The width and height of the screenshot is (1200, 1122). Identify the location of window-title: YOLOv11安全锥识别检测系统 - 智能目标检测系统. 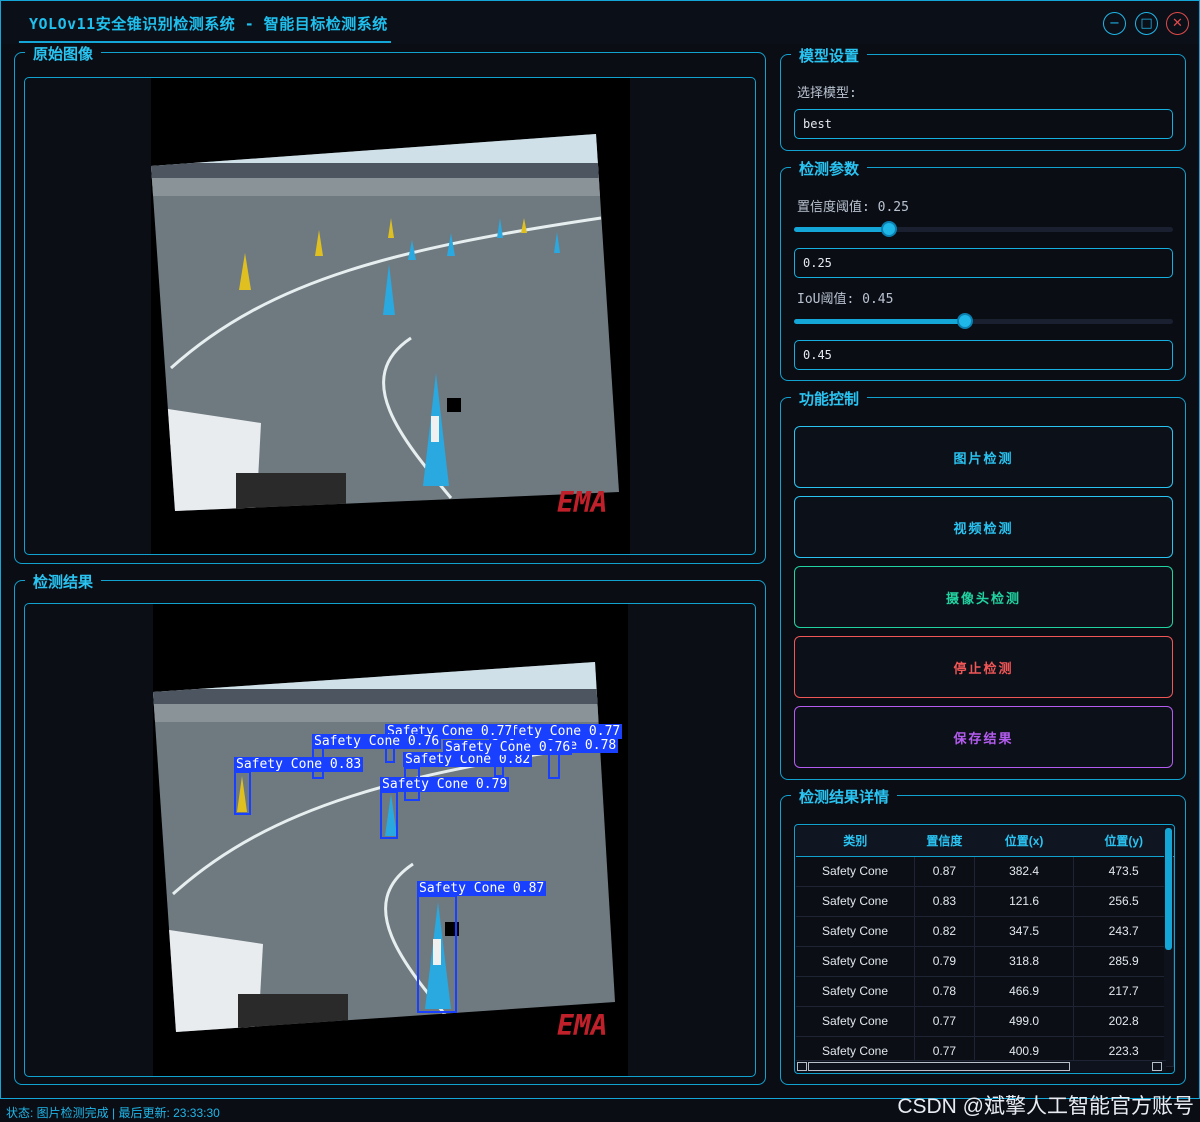
(208, 24).